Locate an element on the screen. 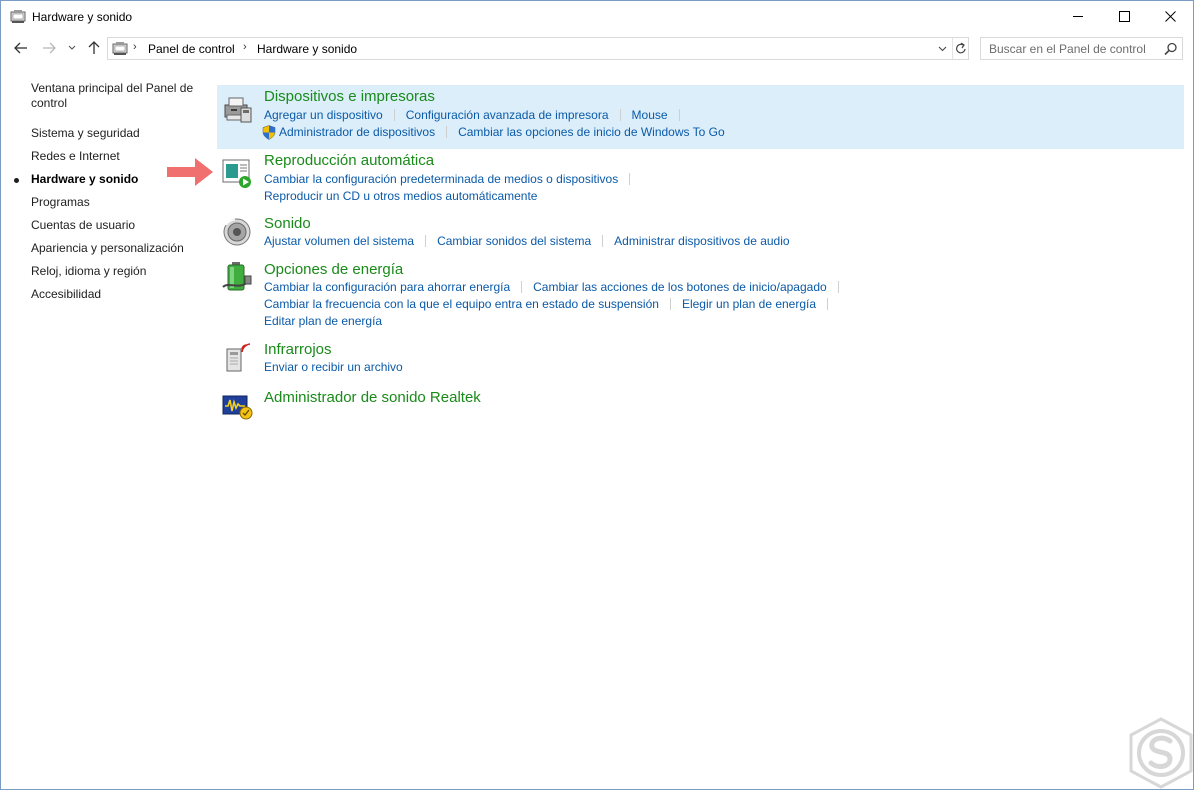 The image size is (1194, 790). heading-opciones-de-energia: Opciones de energía is located at coordinates (333, 269).